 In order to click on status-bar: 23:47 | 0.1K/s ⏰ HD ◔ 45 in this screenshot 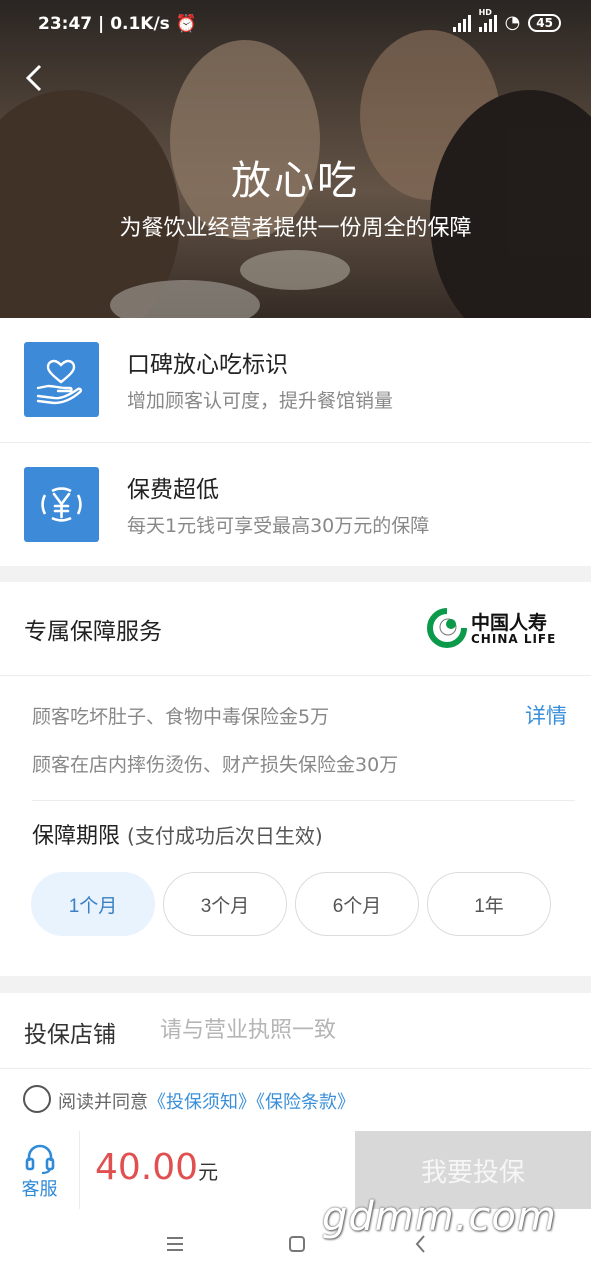, I will do `click(295, 26)`.